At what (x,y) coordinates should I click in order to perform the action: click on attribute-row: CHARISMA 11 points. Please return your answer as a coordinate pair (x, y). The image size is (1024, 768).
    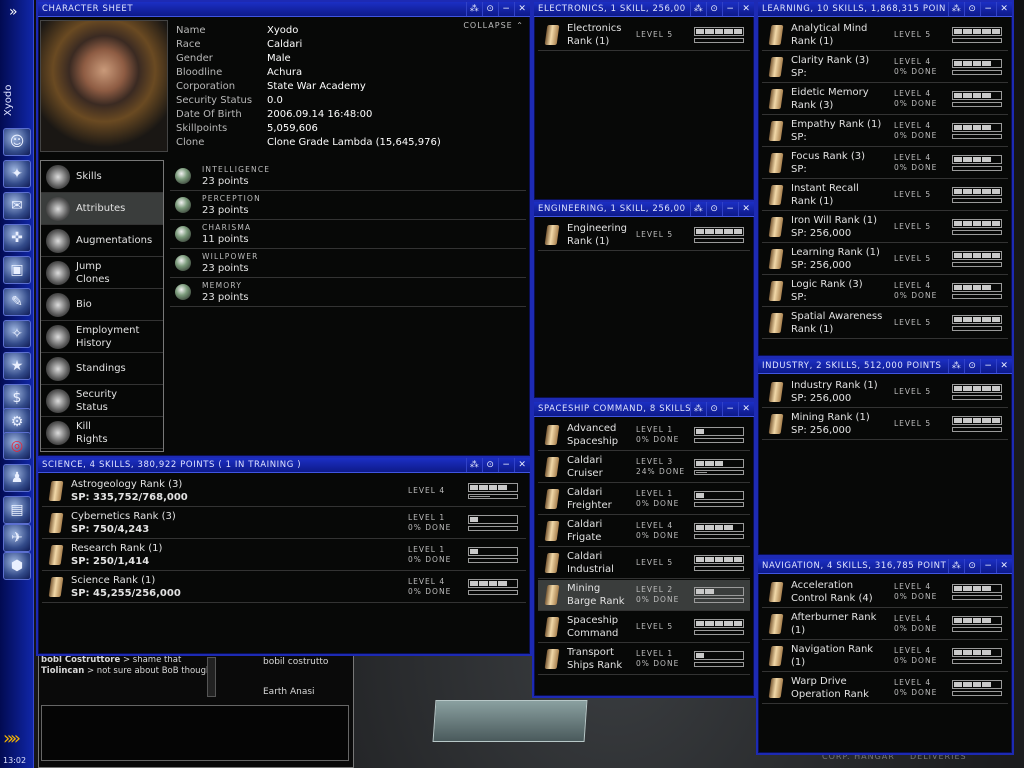
    Looking at the image, I should click on (348, 234).